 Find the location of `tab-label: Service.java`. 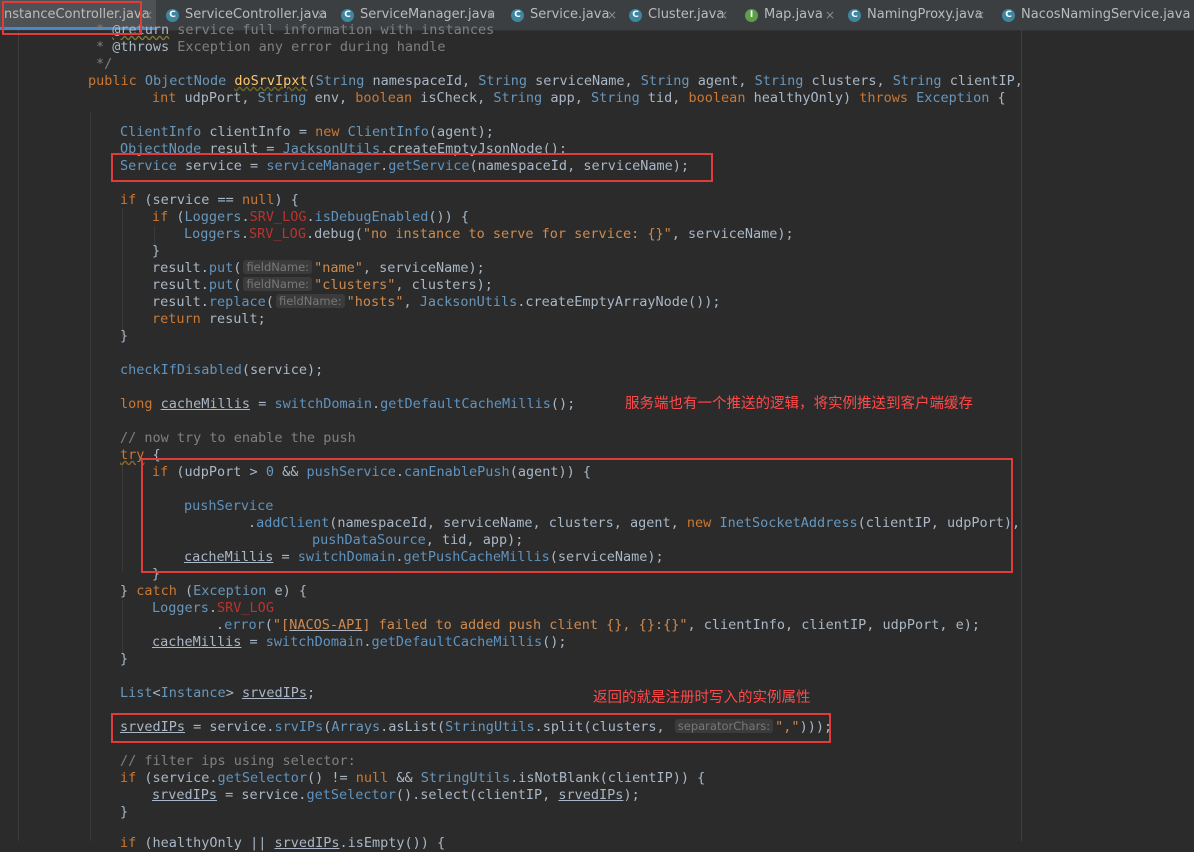

tab-label: Service.java is located at coordinates (570, 14).